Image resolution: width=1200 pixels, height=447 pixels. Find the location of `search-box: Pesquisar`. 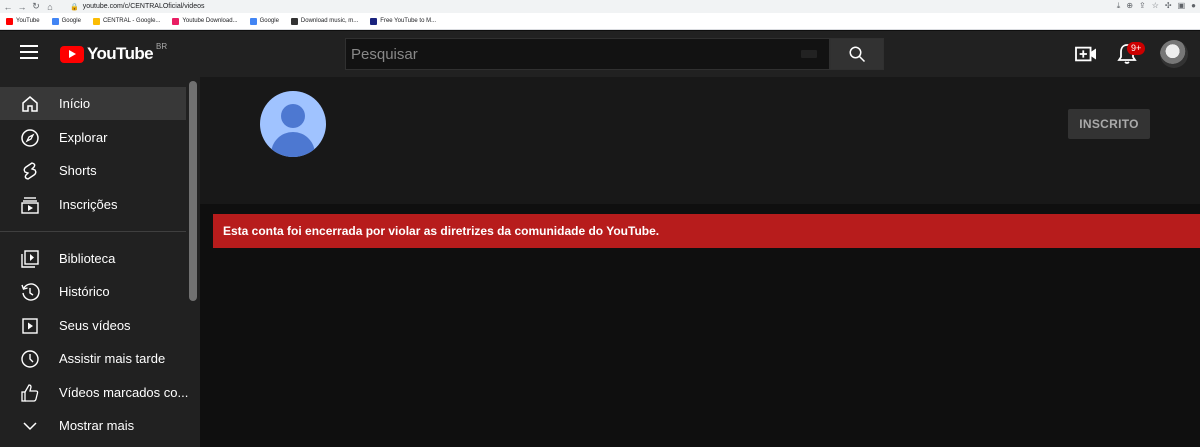

search-box: Pesquisar is located at coordinates (587, 54).